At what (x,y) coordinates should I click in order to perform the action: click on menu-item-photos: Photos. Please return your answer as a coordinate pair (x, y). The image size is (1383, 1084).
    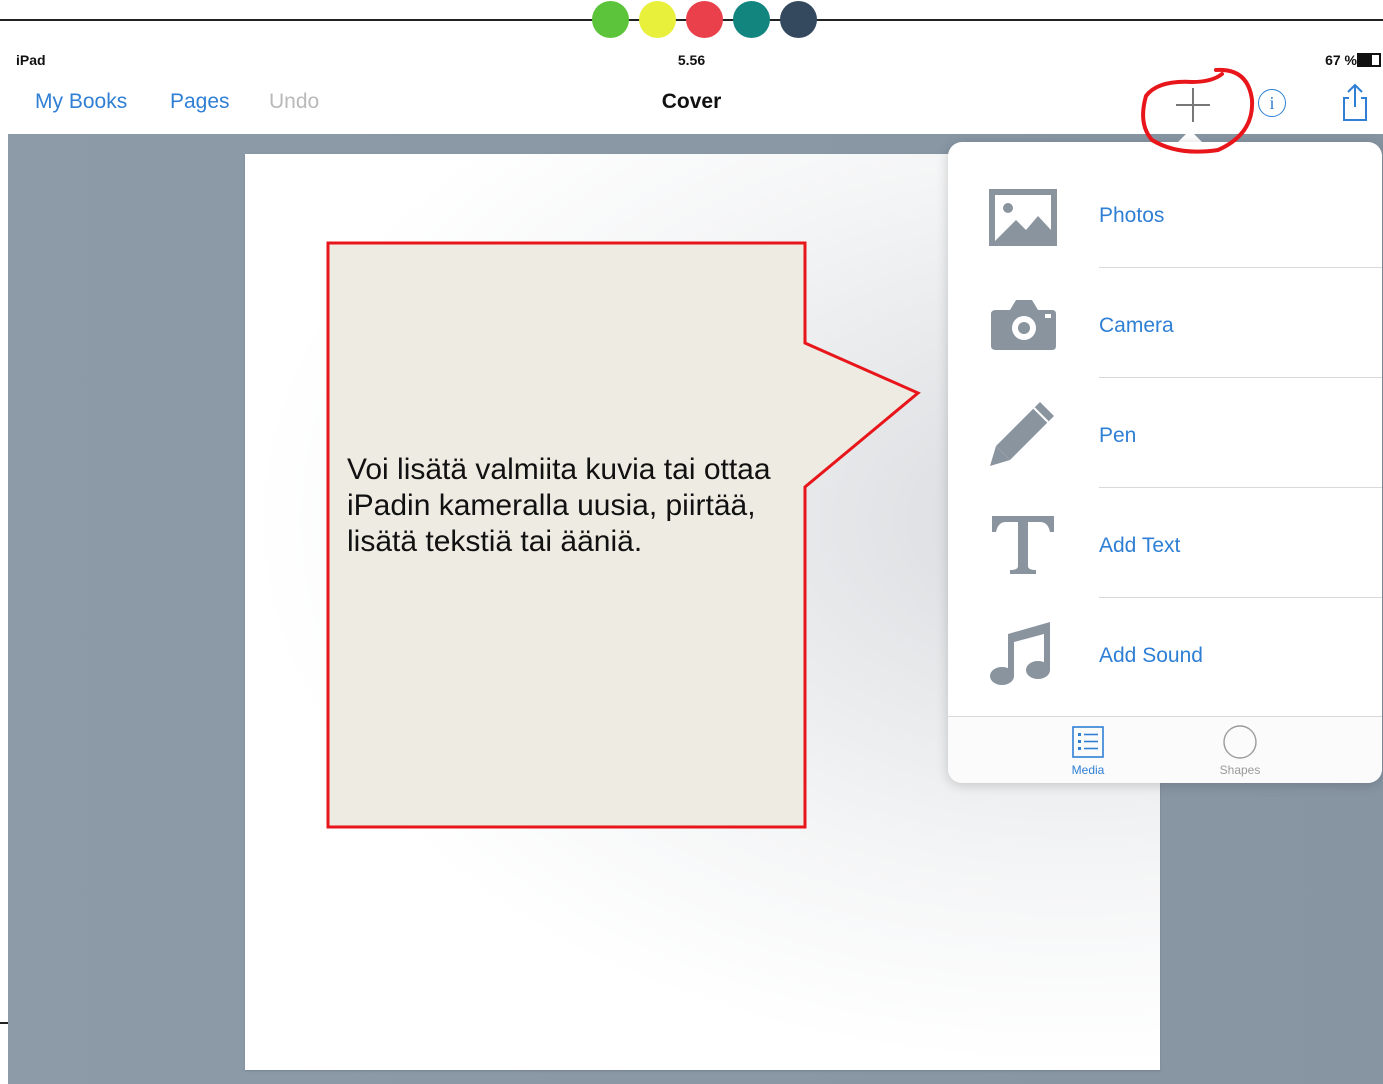
    Looking at the image, I should click on (1165, 213).